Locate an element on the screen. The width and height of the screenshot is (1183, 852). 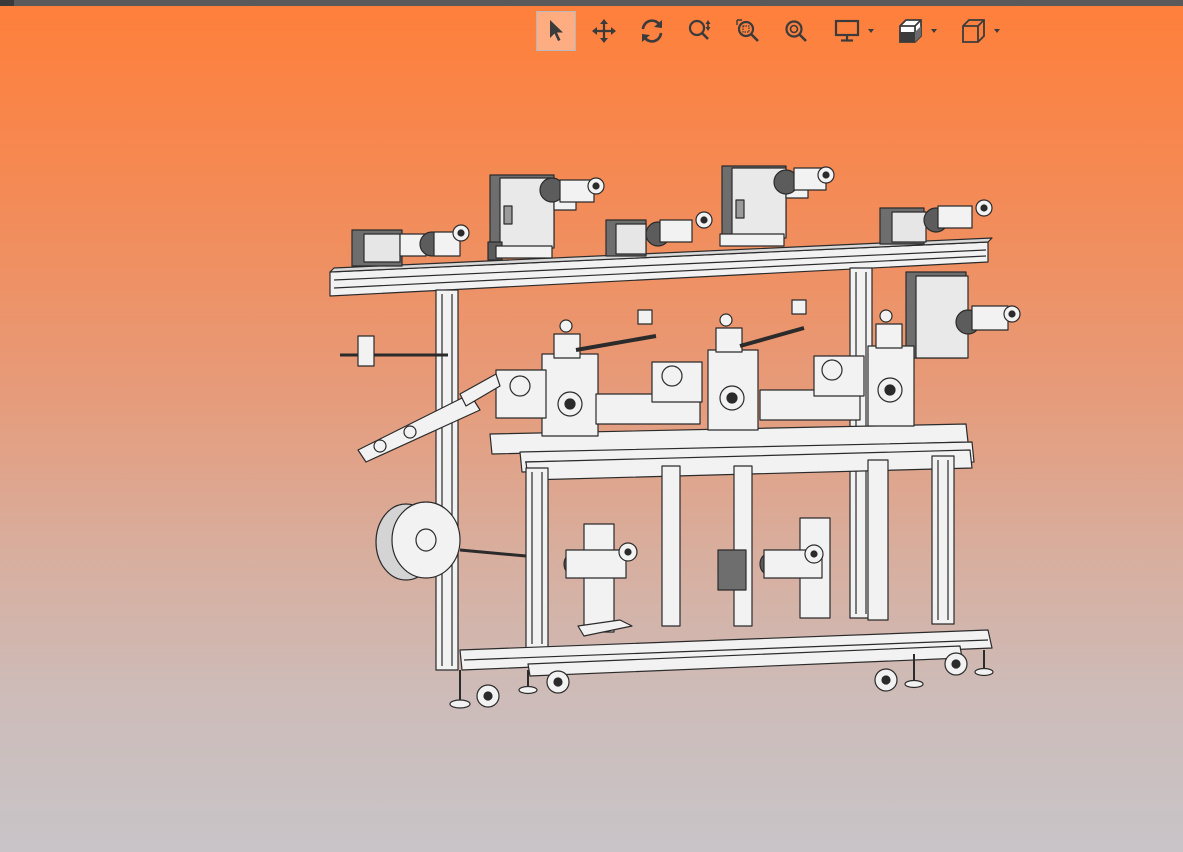
move-arrows-icon is located at coordinates (604, 31).